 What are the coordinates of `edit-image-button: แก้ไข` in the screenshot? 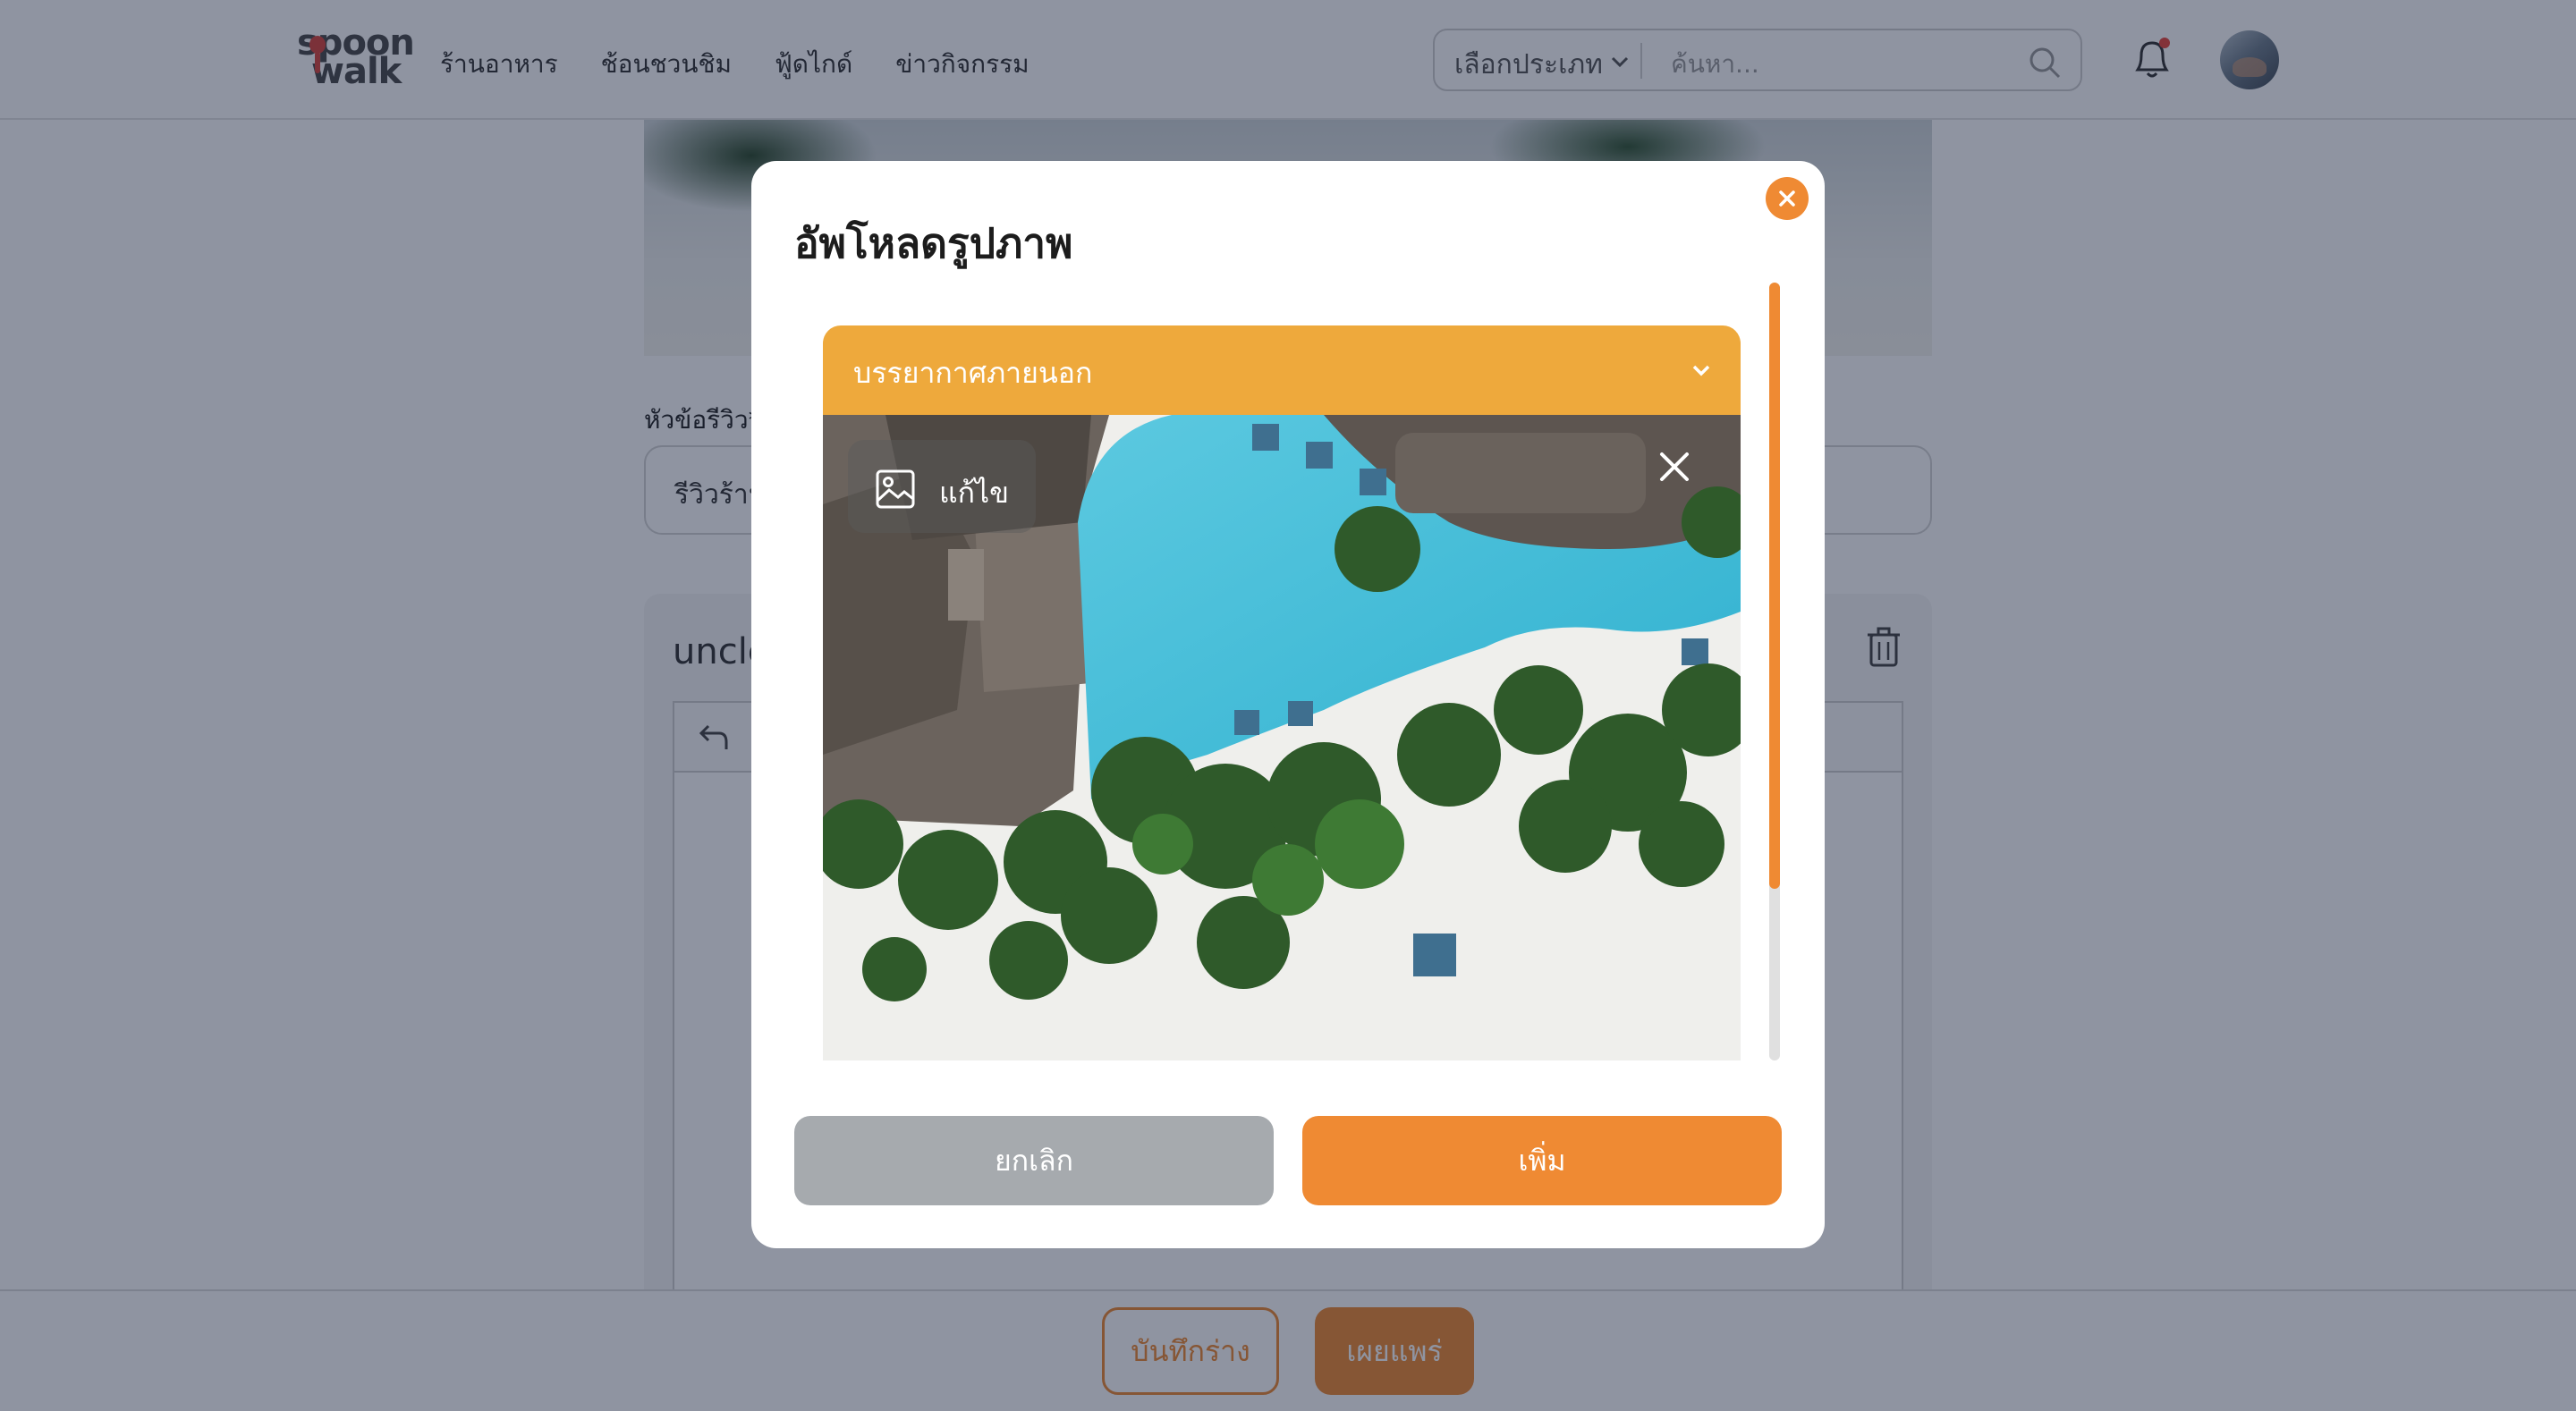 It's located at (942, 486).